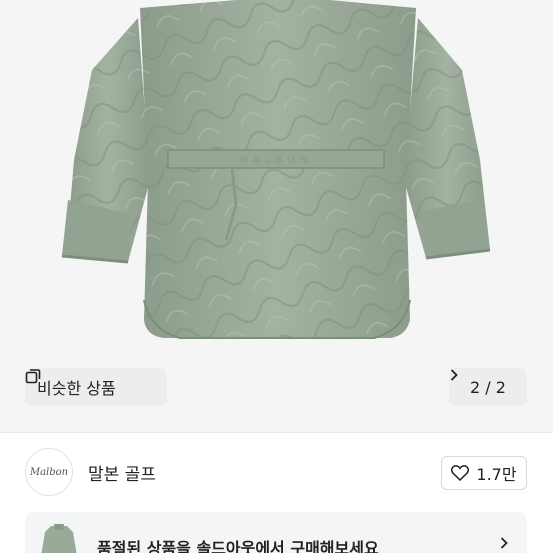 The width and height of the screenshot is (553, 553). What do you see at coordinates (238, 546) in the screenshot?
I see `soldout-banner-text: 품절된 상품을 솔드아웃에서 구매해보세요` at bounding box center [238, 546].